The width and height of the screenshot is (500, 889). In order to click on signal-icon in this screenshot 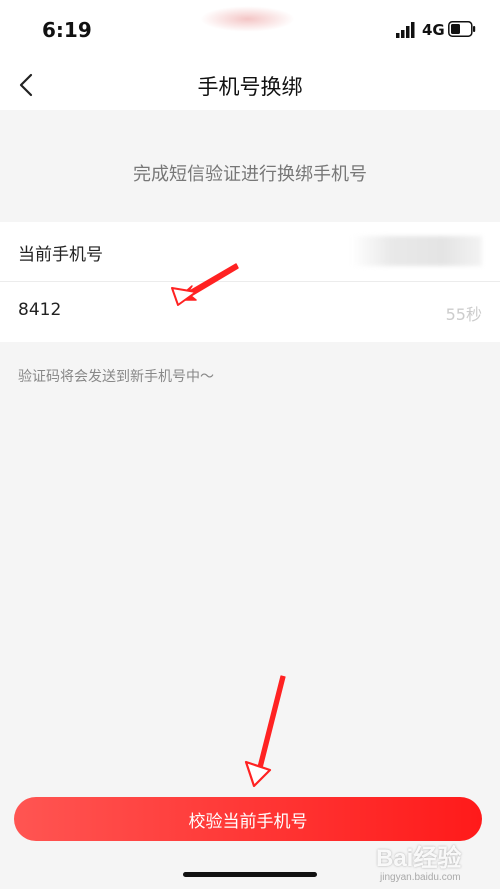, I will do `click(405, 30)`.